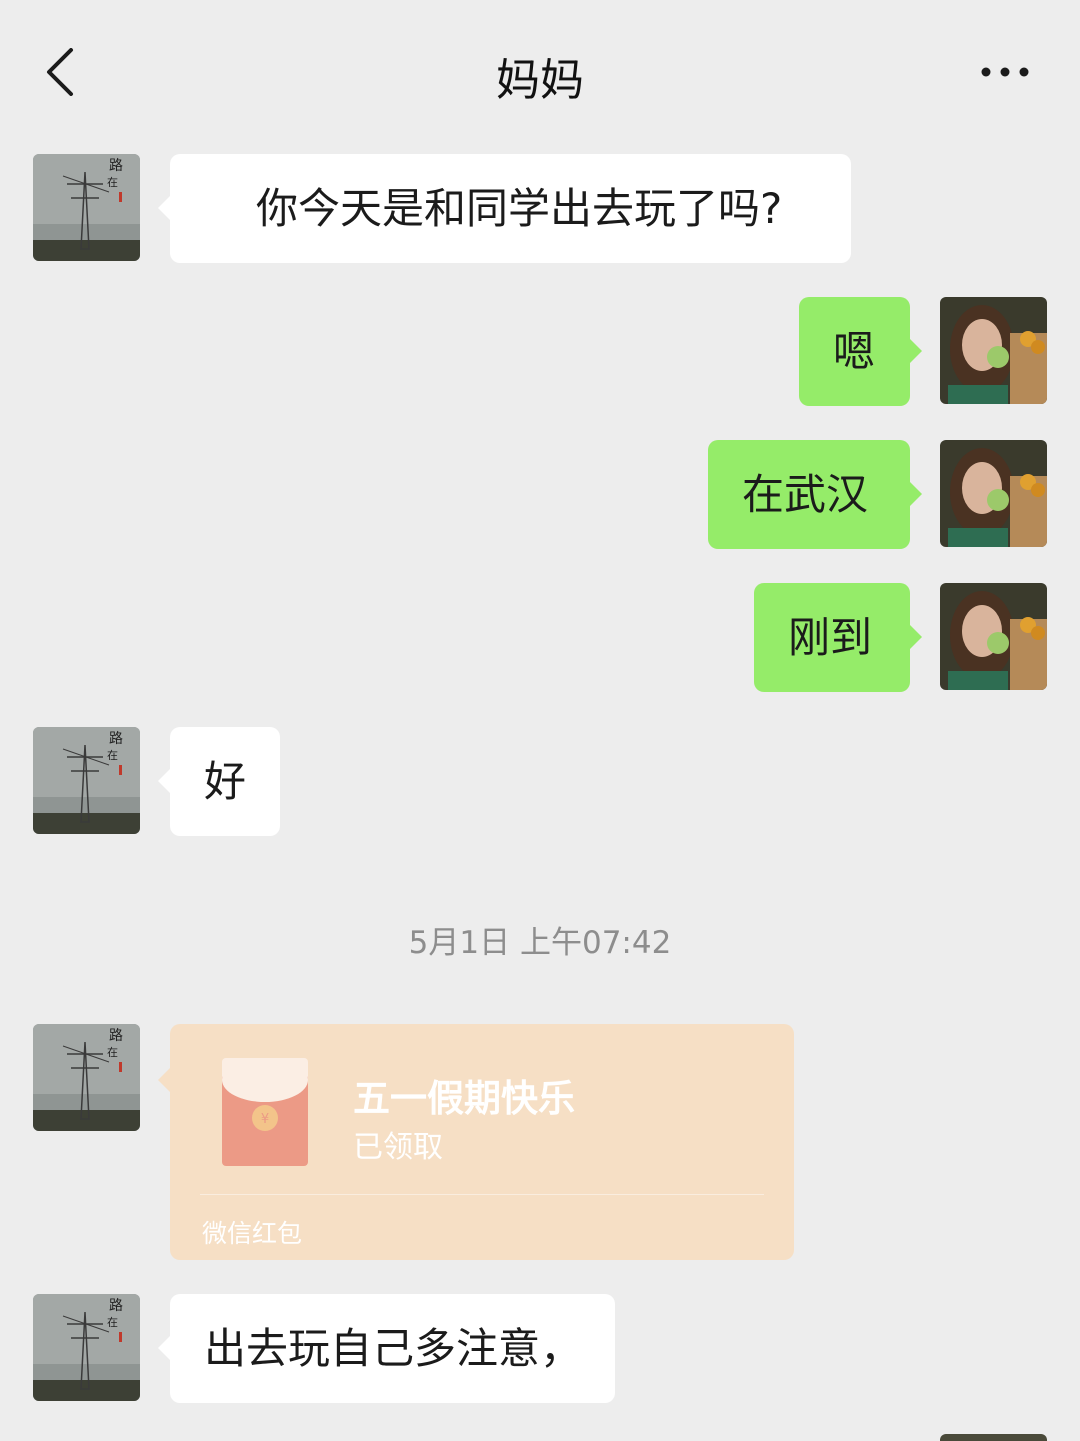 The width and height of the screenshot is (1080, 1441). What do you see at coordinates (252, 1233) in the screenshot?
I see `red-packet-footer: 微信红包` at bounding box center [252, 1233].